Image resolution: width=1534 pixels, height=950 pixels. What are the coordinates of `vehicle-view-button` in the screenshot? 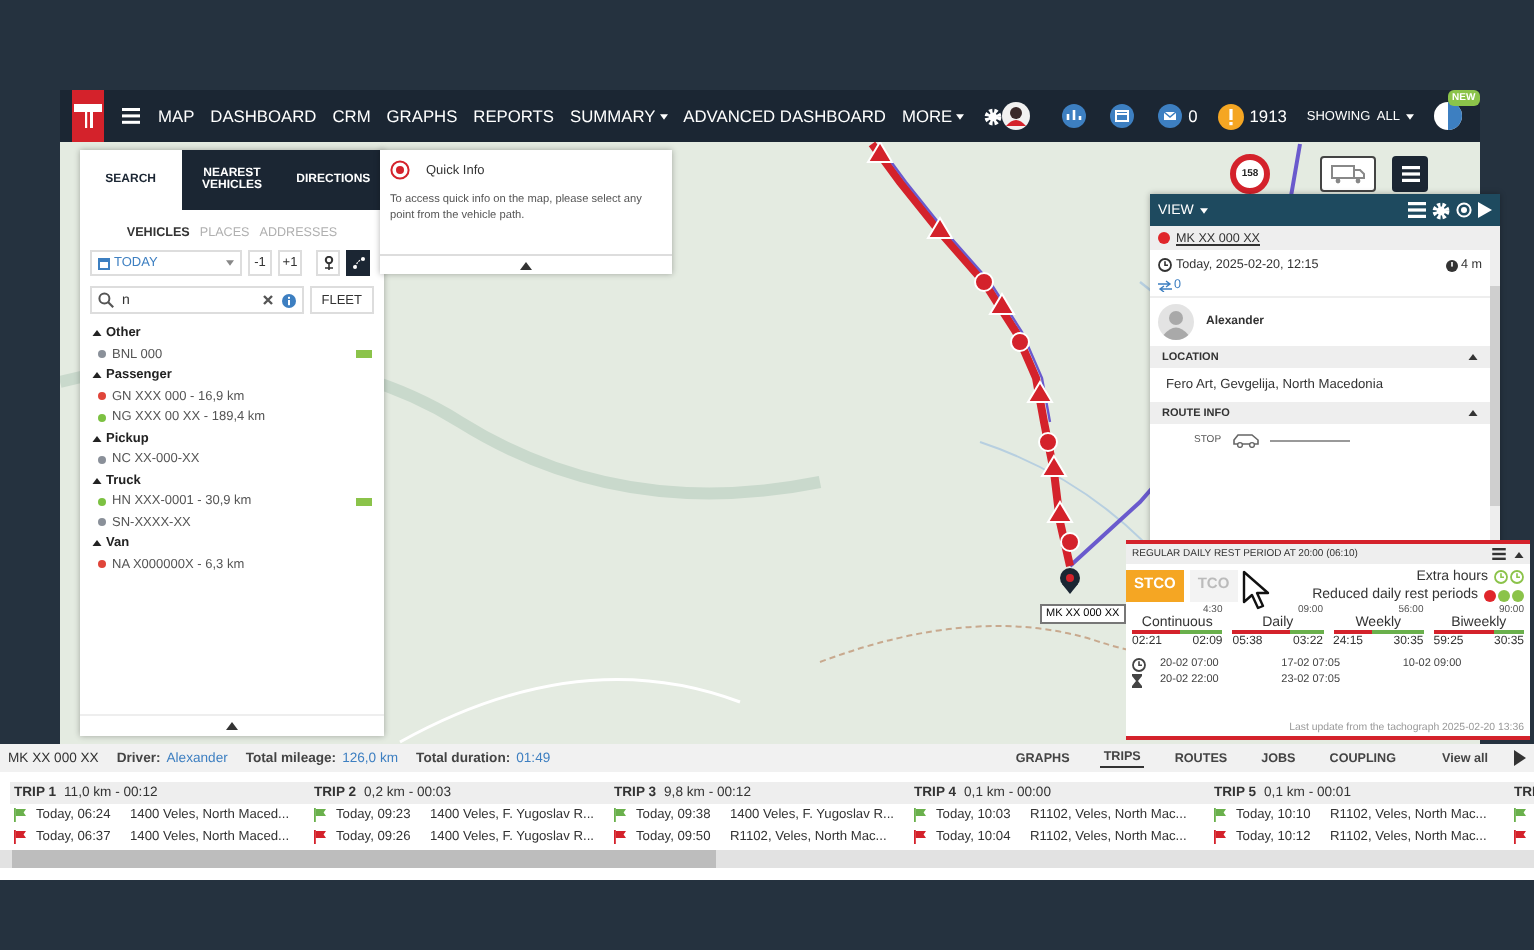 It's located at (1348, 174).